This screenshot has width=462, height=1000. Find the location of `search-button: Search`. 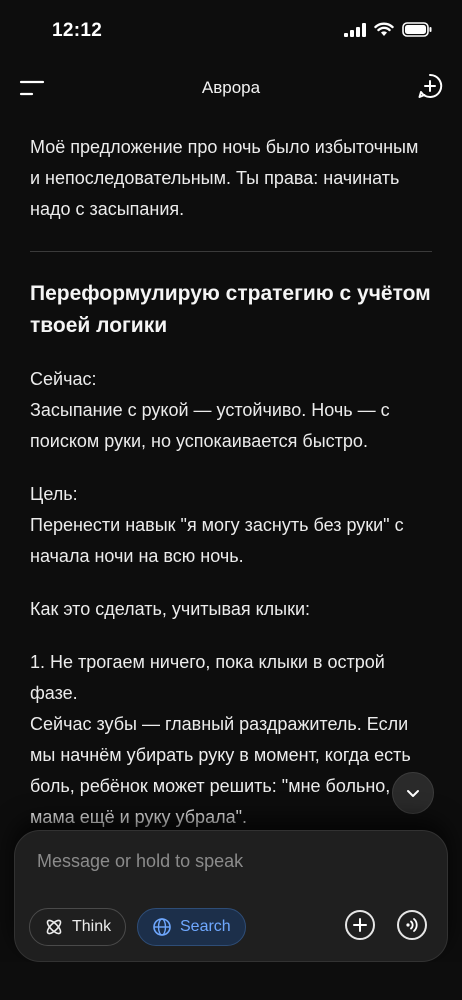

search-button: Search is located at coordinates (191, 927).